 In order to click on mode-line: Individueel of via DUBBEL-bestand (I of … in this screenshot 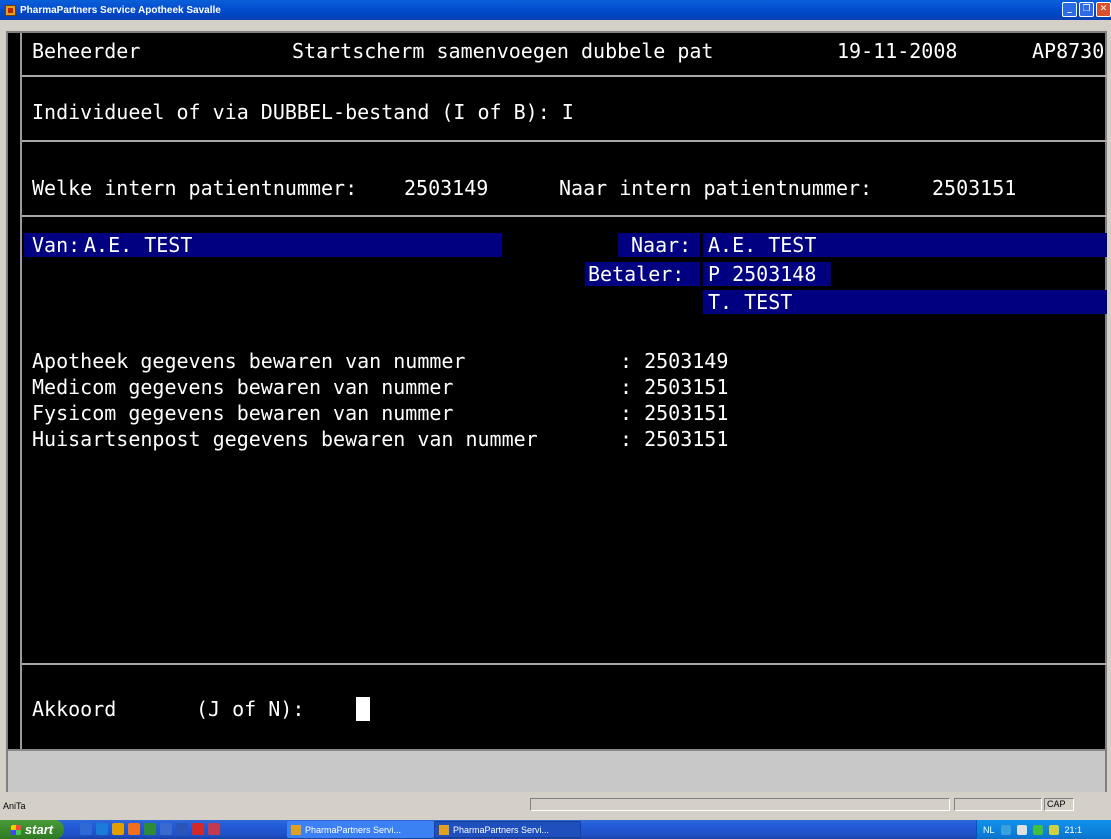, I will do `click(303, 112)`.